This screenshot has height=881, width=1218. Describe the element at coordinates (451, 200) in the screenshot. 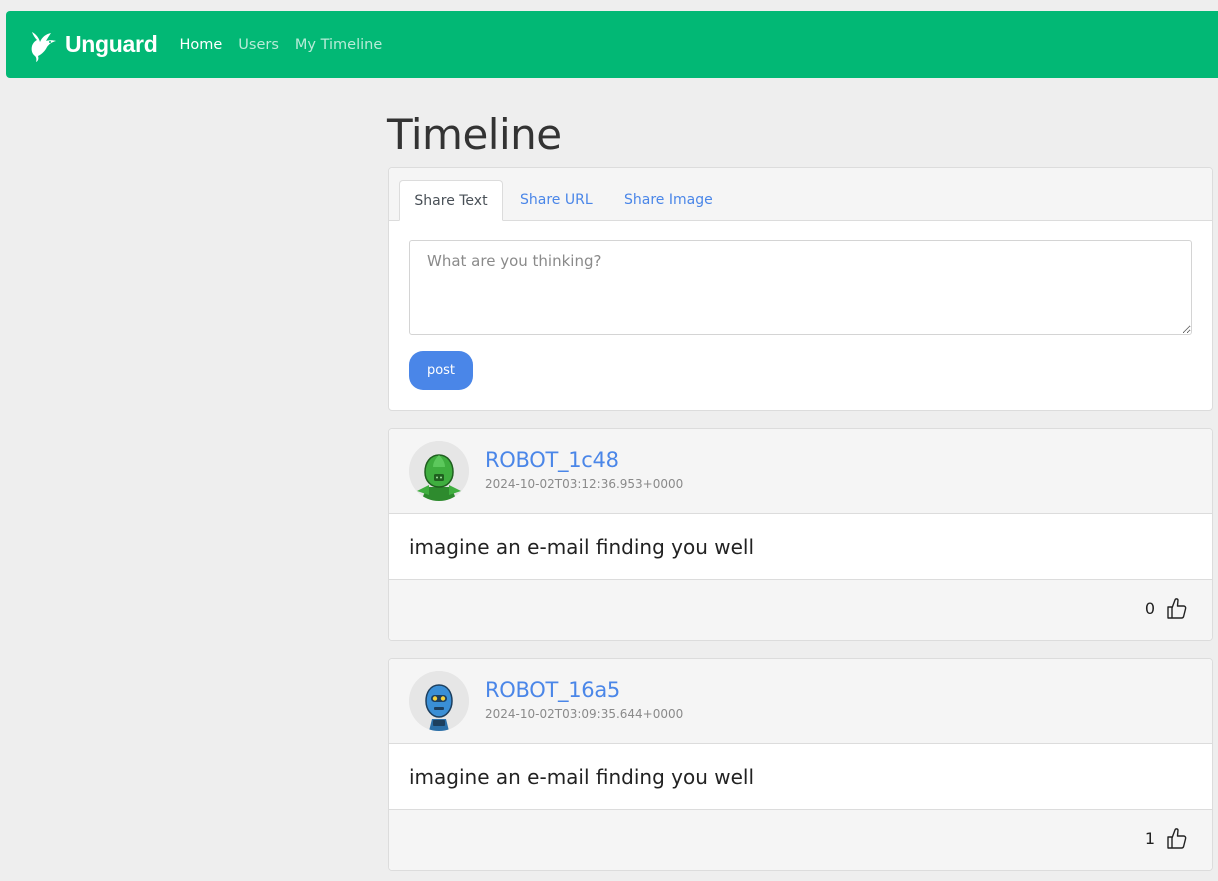

I see `tab-share-text: Share Text` at that location.